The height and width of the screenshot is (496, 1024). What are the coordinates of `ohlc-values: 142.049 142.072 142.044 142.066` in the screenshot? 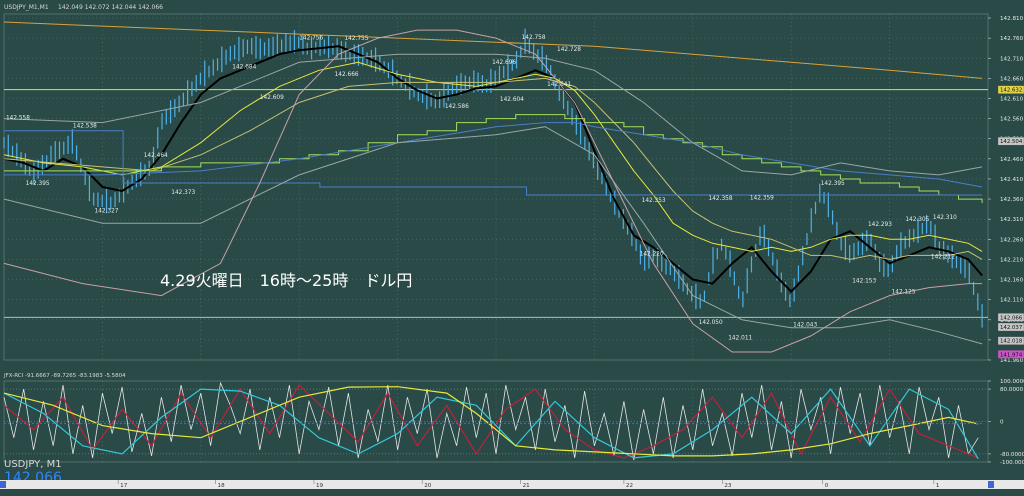 It's located at (110, 7).